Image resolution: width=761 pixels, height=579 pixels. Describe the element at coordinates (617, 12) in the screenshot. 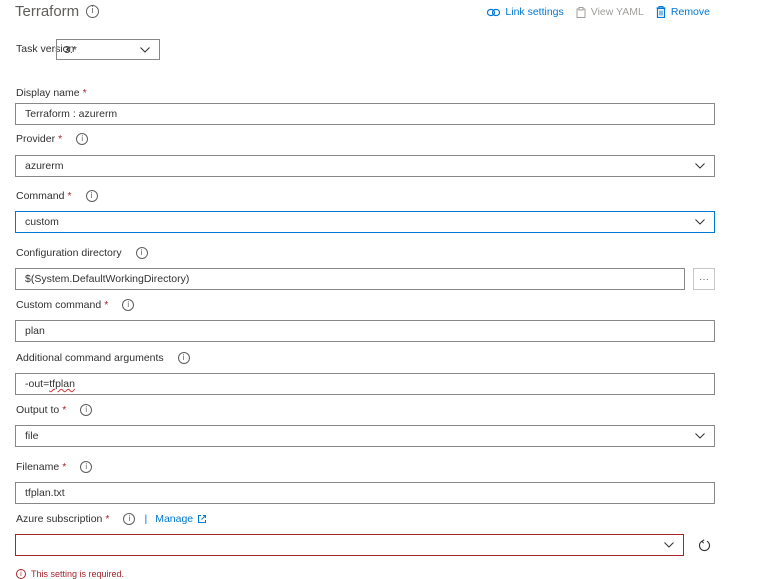

I see `view-yaml-label: View YAML` at that location.